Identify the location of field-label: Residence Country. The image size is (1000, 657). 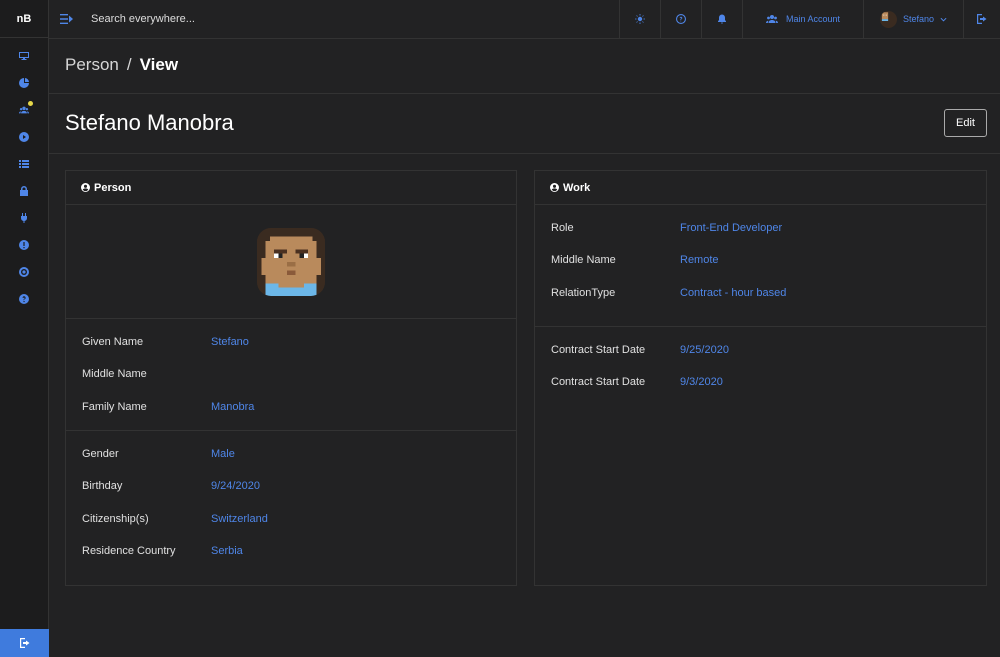
(129, 550).